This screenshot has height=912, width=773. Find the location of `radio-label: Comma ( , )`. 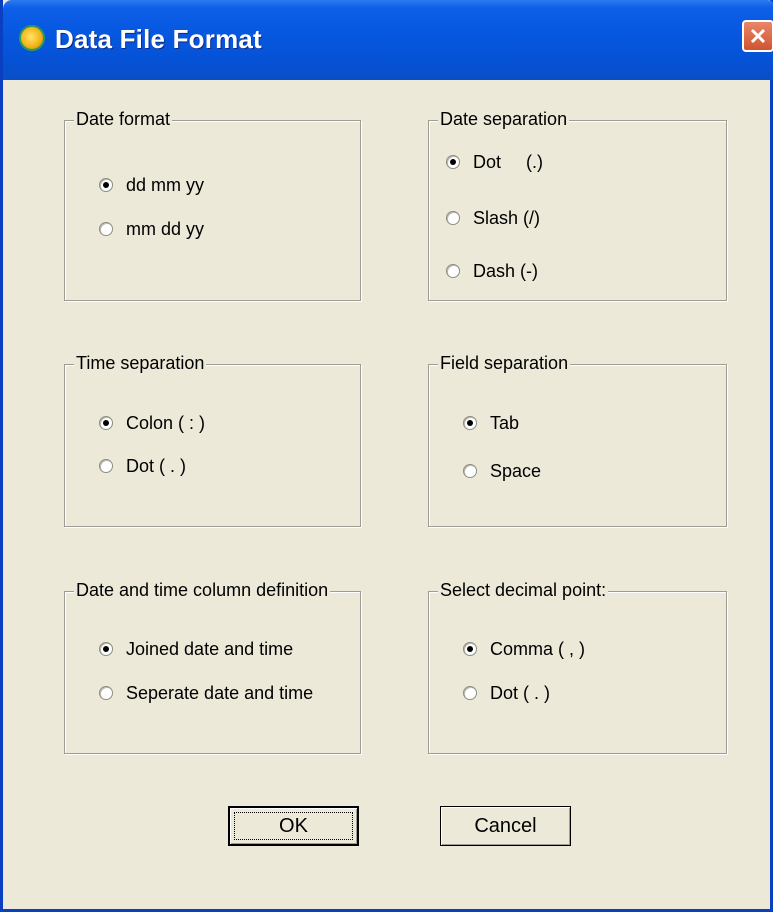

radio-label: Comma ( , ) is located at coordinates (538, 648).